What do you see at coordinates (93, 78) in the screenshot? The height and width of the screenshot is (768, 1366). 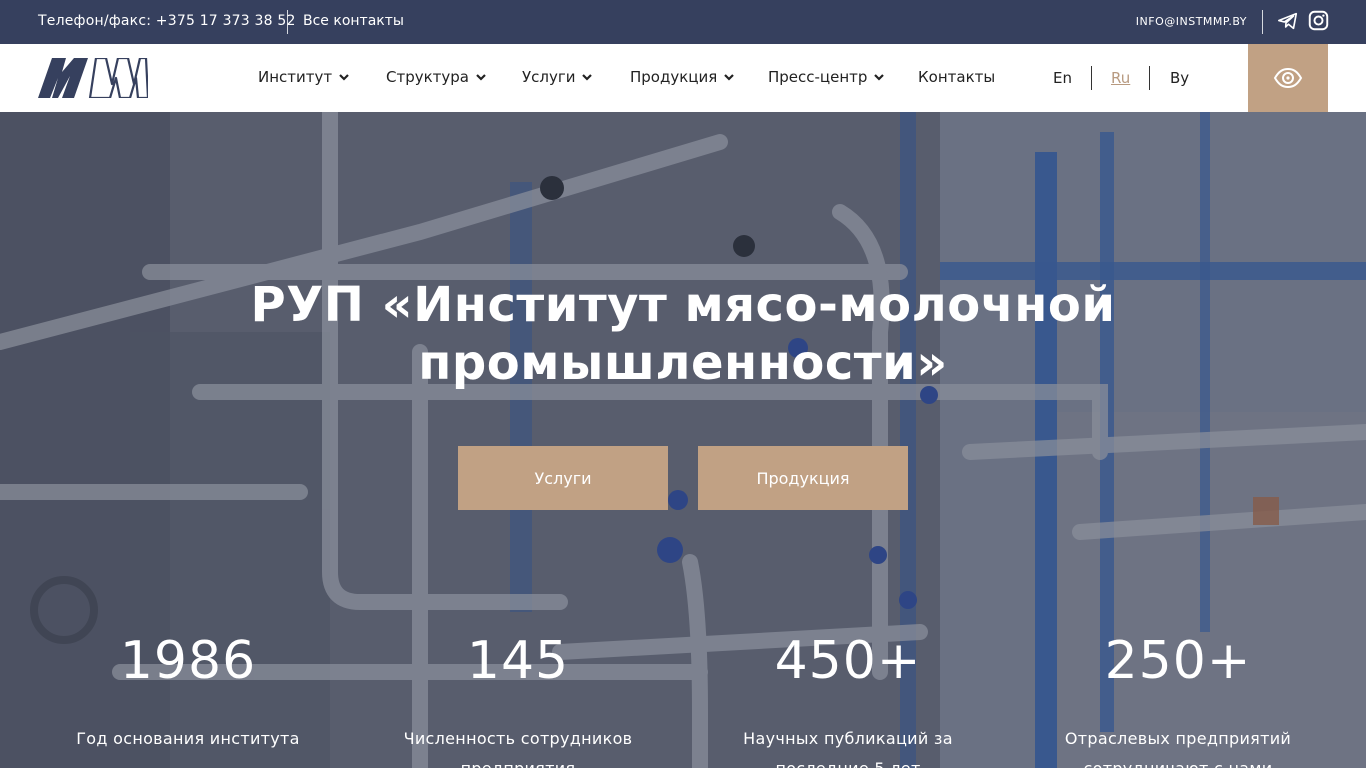 I see `institute-logo` at bounding box center [93, 78].